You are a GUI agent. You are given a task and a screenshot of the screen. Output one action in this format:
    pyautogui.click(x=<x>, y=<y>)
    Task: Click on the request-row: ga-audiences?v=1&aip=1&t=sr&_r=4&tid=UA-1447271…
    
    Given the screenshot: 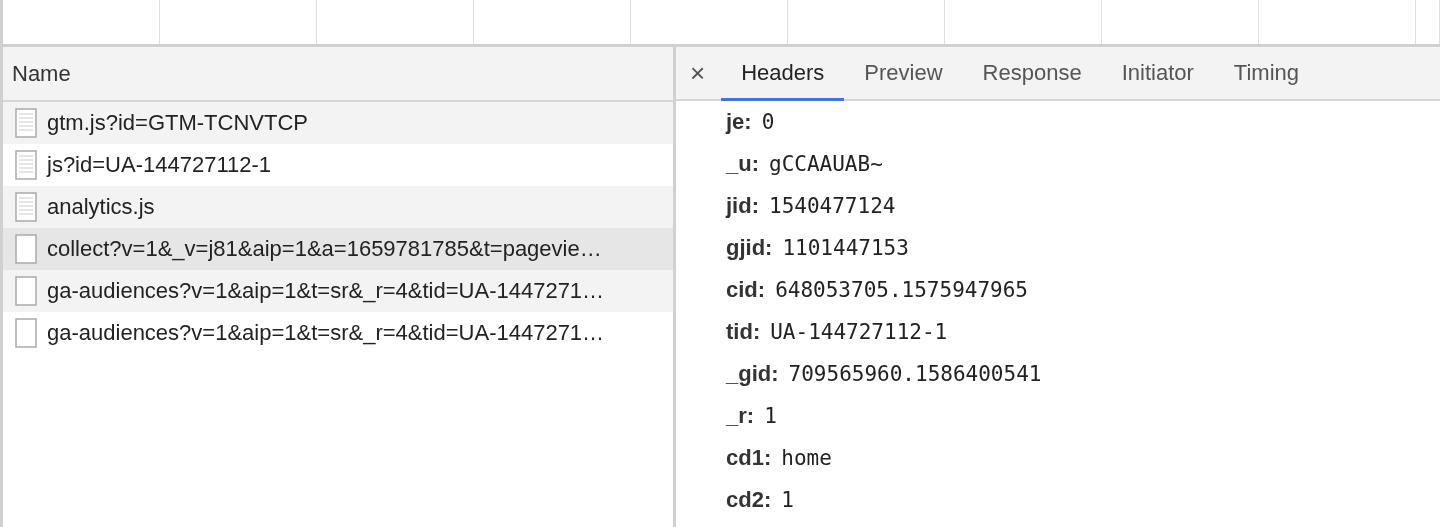 What is the action you would take?
    pyautogui.click(x=338, y=291)
    